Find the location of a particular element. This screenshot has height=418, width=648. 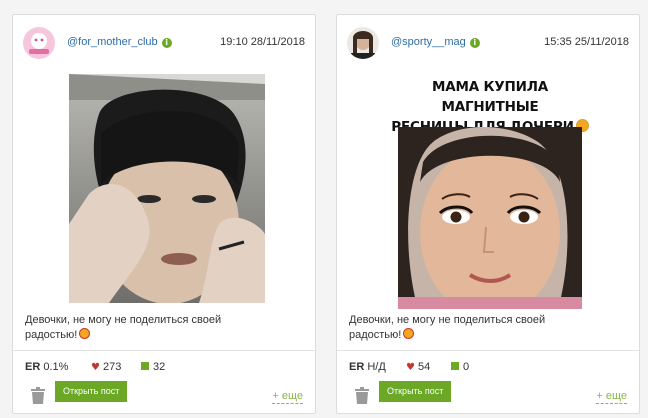

post-datetime: 15:35 25/11/2018 is located at coordinates (586, 42).